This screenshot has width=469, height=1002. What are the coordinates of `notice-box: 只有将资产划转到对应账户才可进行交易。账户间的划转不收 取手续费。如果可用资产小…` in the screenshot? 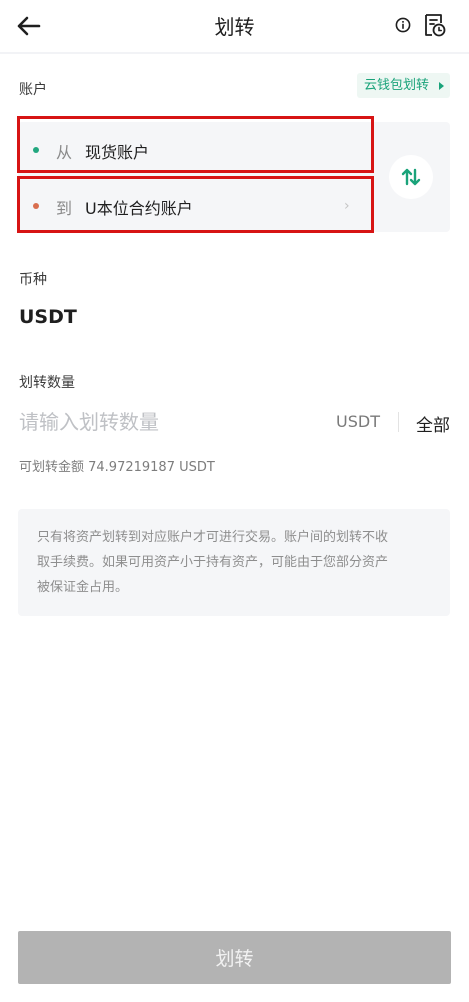 It's located at (234, 562).